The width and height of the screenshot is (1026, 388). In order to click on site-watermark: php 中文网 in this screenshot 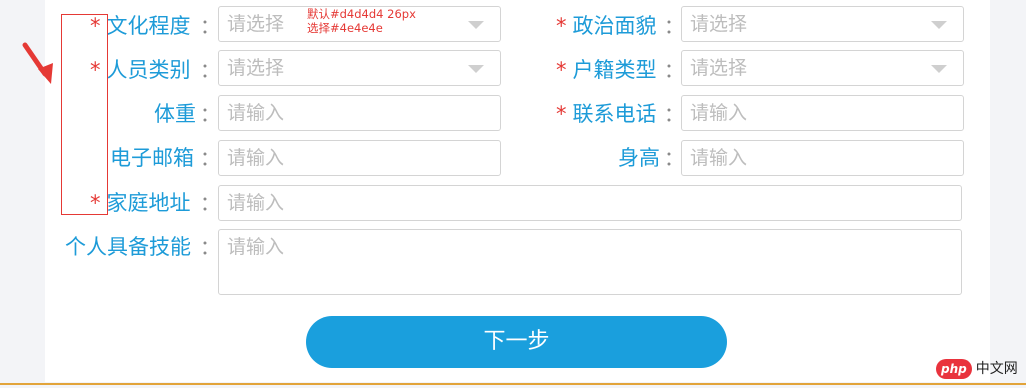, I will do `click(977, 369)`.